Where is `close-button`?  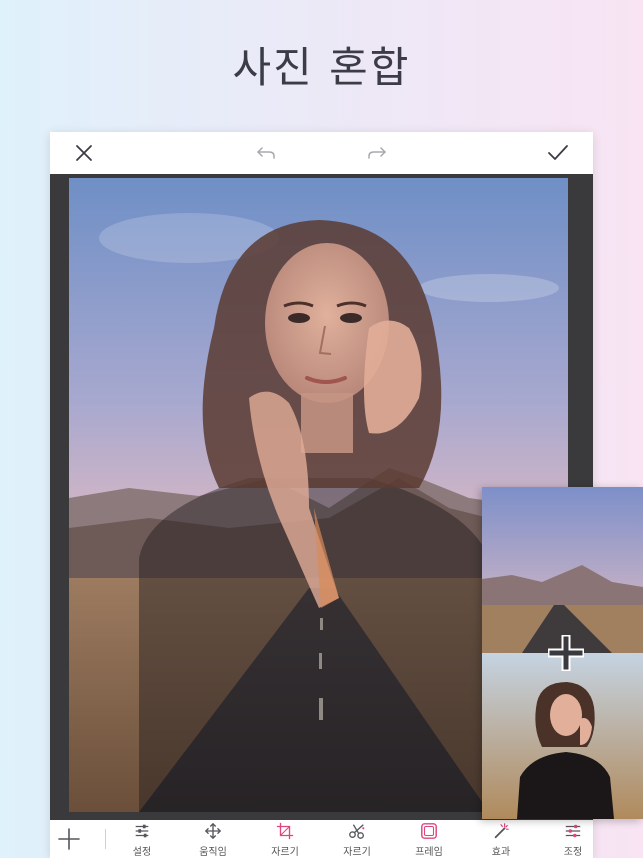 close-button is located at coordinates (84, 153).